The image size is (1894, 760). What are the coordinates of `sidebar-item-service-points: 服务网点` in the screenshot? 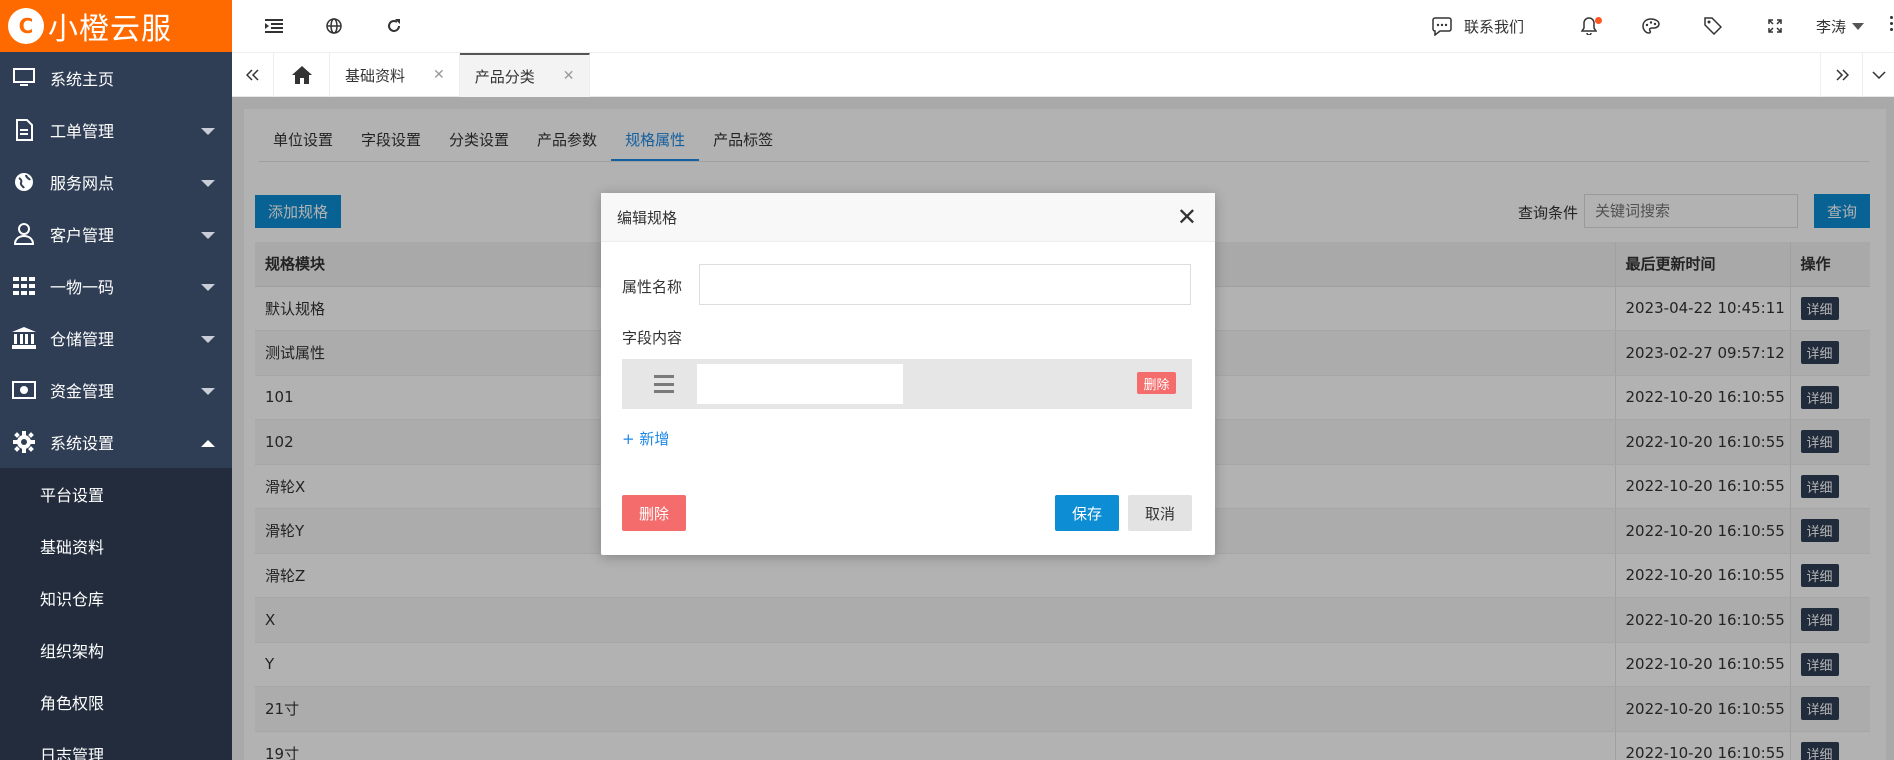 It's located at (116, 182).